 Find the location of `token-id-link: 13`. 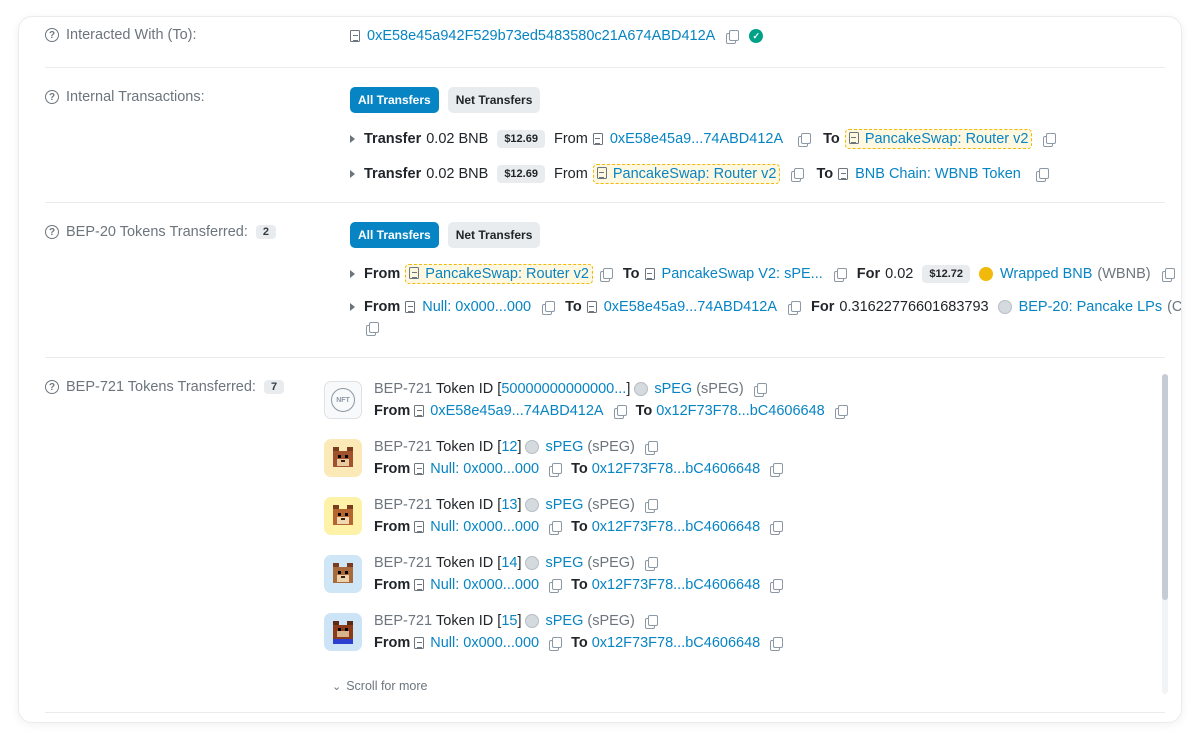

token-id-link: 13 is located at coordinates (509, 505).